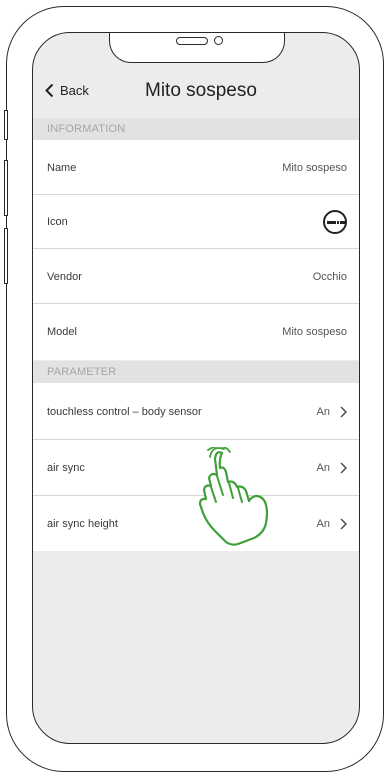 The height and width of the screenshot is (778, 390). I want to click on param-row-touchless-control: touchless control – body sensor An, so click(196, 411).